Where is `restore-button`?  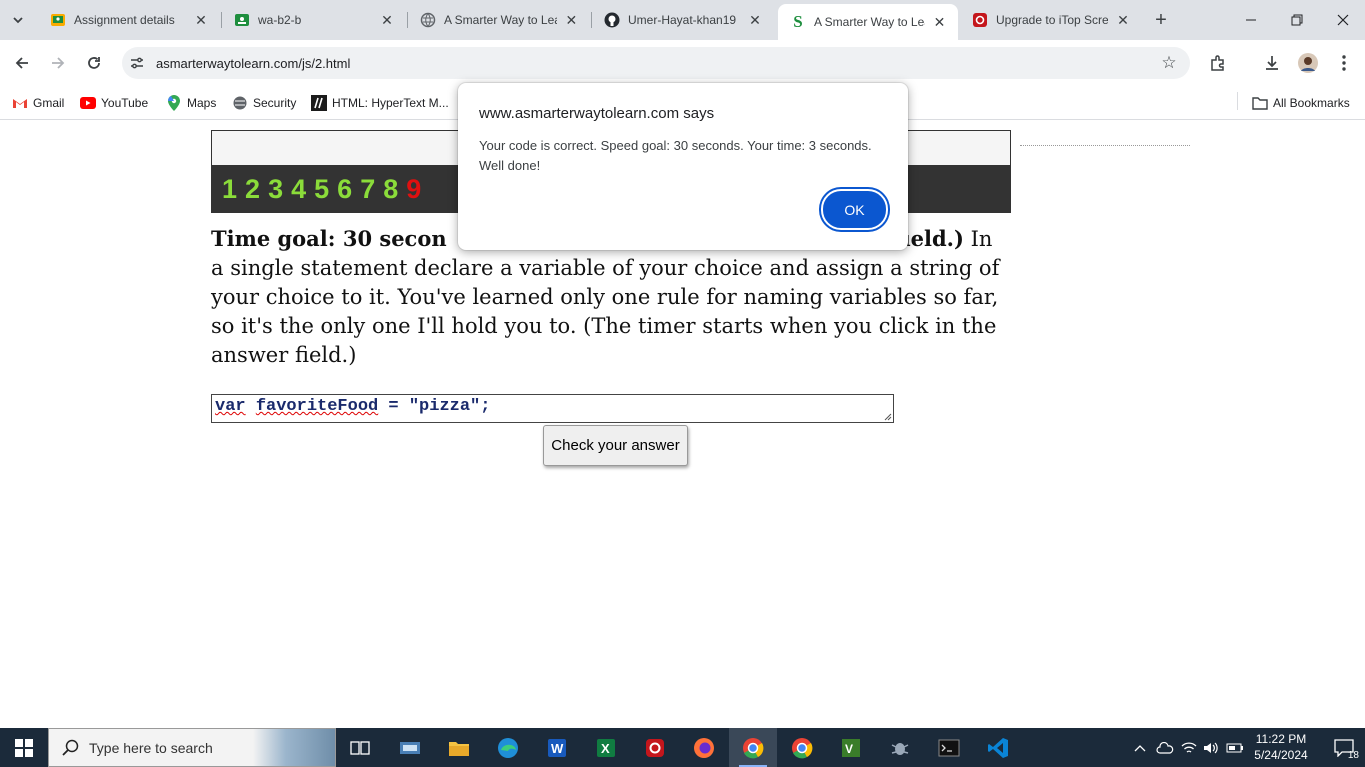
restore-button is located at coordinates (1297, 20).